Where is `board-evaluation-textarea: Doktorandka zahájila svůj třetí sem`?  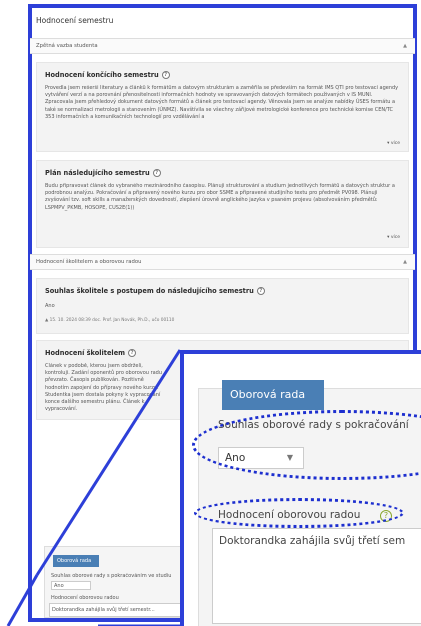
board-evaluation-textarea: Doktorandka zahájila svůj třetí sem is located at coordinates (316, 576).